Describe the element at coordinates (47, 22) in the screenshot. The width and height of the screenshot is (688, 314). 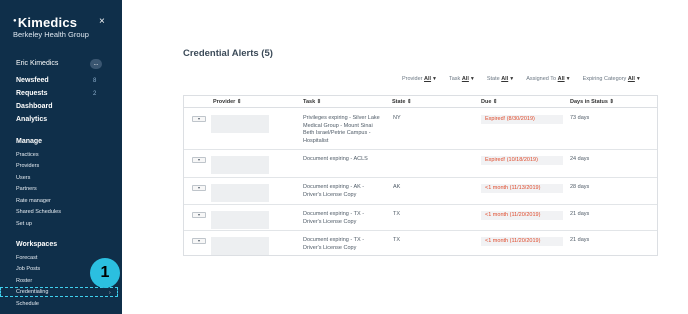
I see `brand-name: Kimedics` at that location.